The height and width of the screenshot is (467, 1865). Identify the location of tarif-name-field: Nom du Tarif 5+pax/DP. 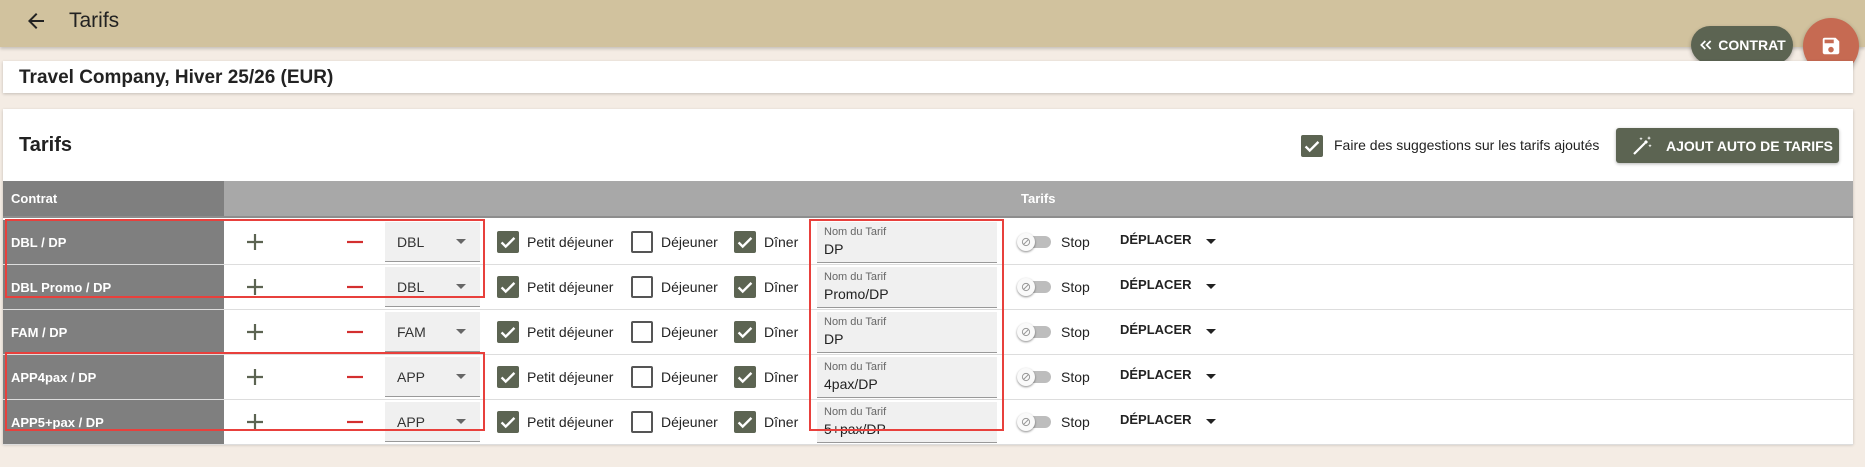
(907, 422).